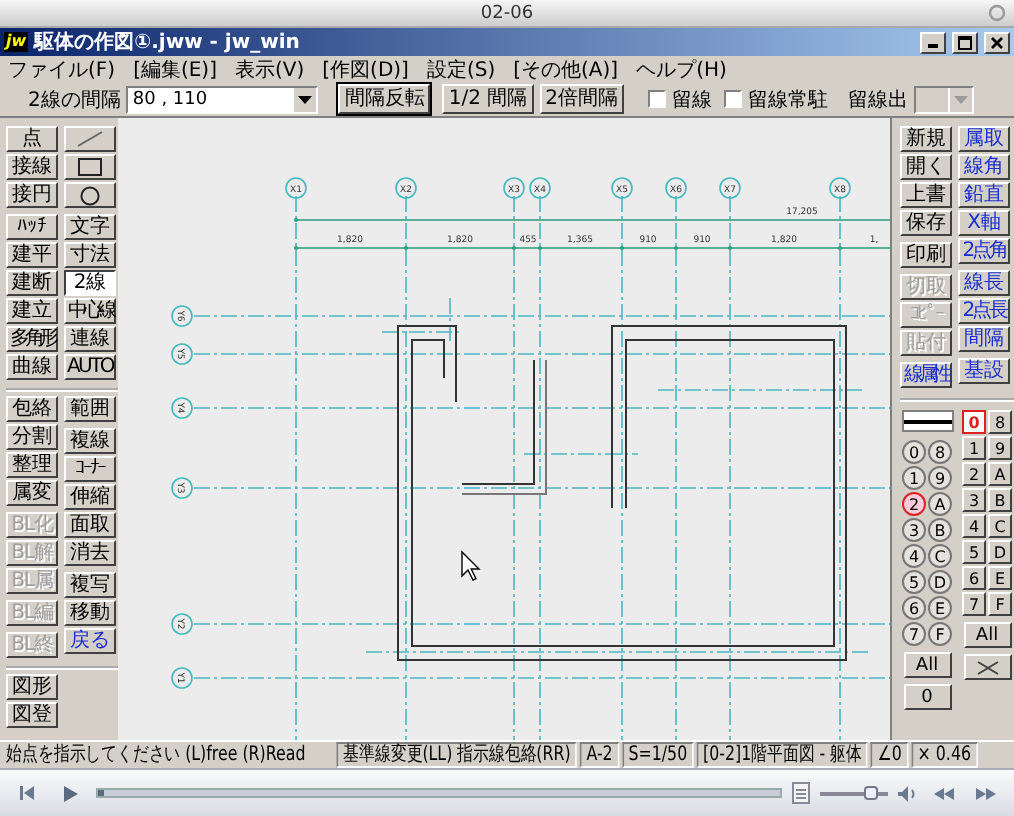 The height and width of the screenshot is (816, 1014). I want to click on tool-button: 建立, so click(32, 311).